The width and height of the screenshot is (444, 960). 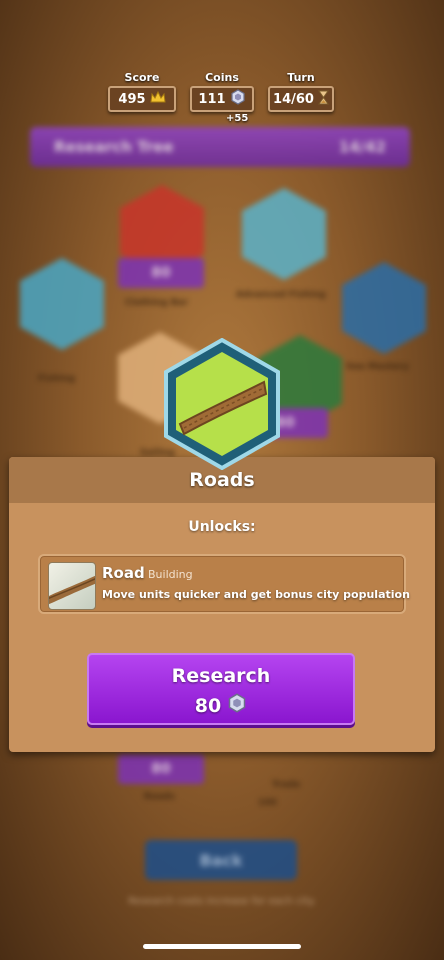 What do you see at coordinates (222, 404) in the screenshot?
I see `roads-tech-icon` at bounding box center [222, 404].